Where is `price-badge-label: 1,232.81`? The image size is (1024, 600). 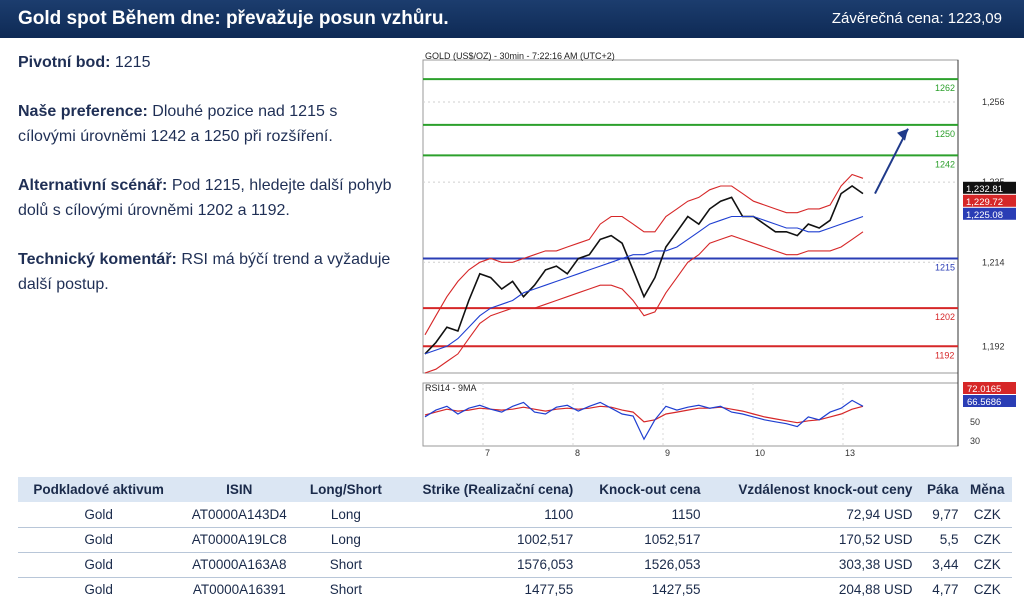 price-badge-label: 1,232.81 is located at coordinates (984, 189).